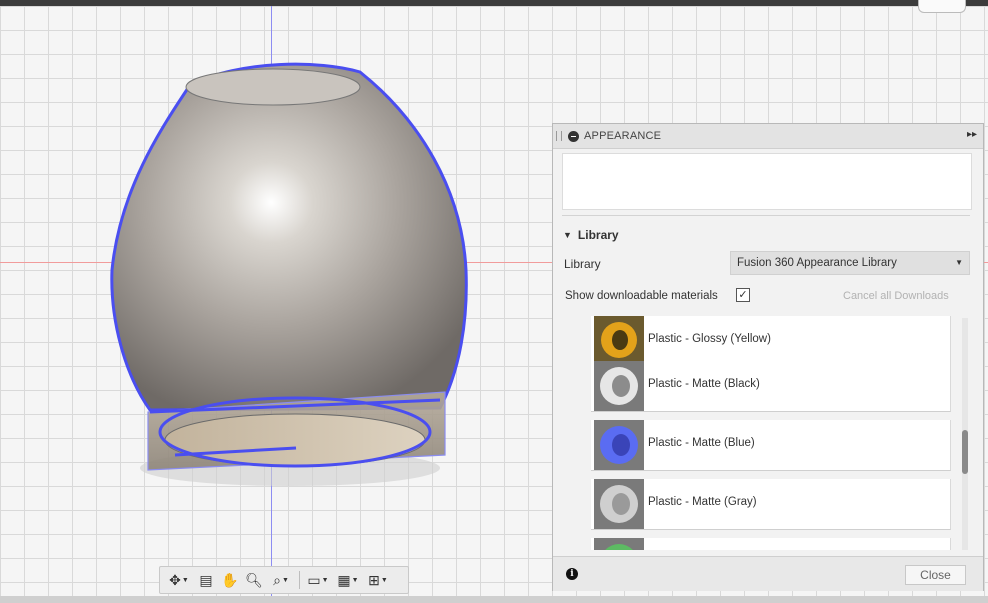  What do you see at coordinates (704, 384) in the screenshot?
I see `material-name: Plastic - Matte (Black)` at bounding box center [704, 384].